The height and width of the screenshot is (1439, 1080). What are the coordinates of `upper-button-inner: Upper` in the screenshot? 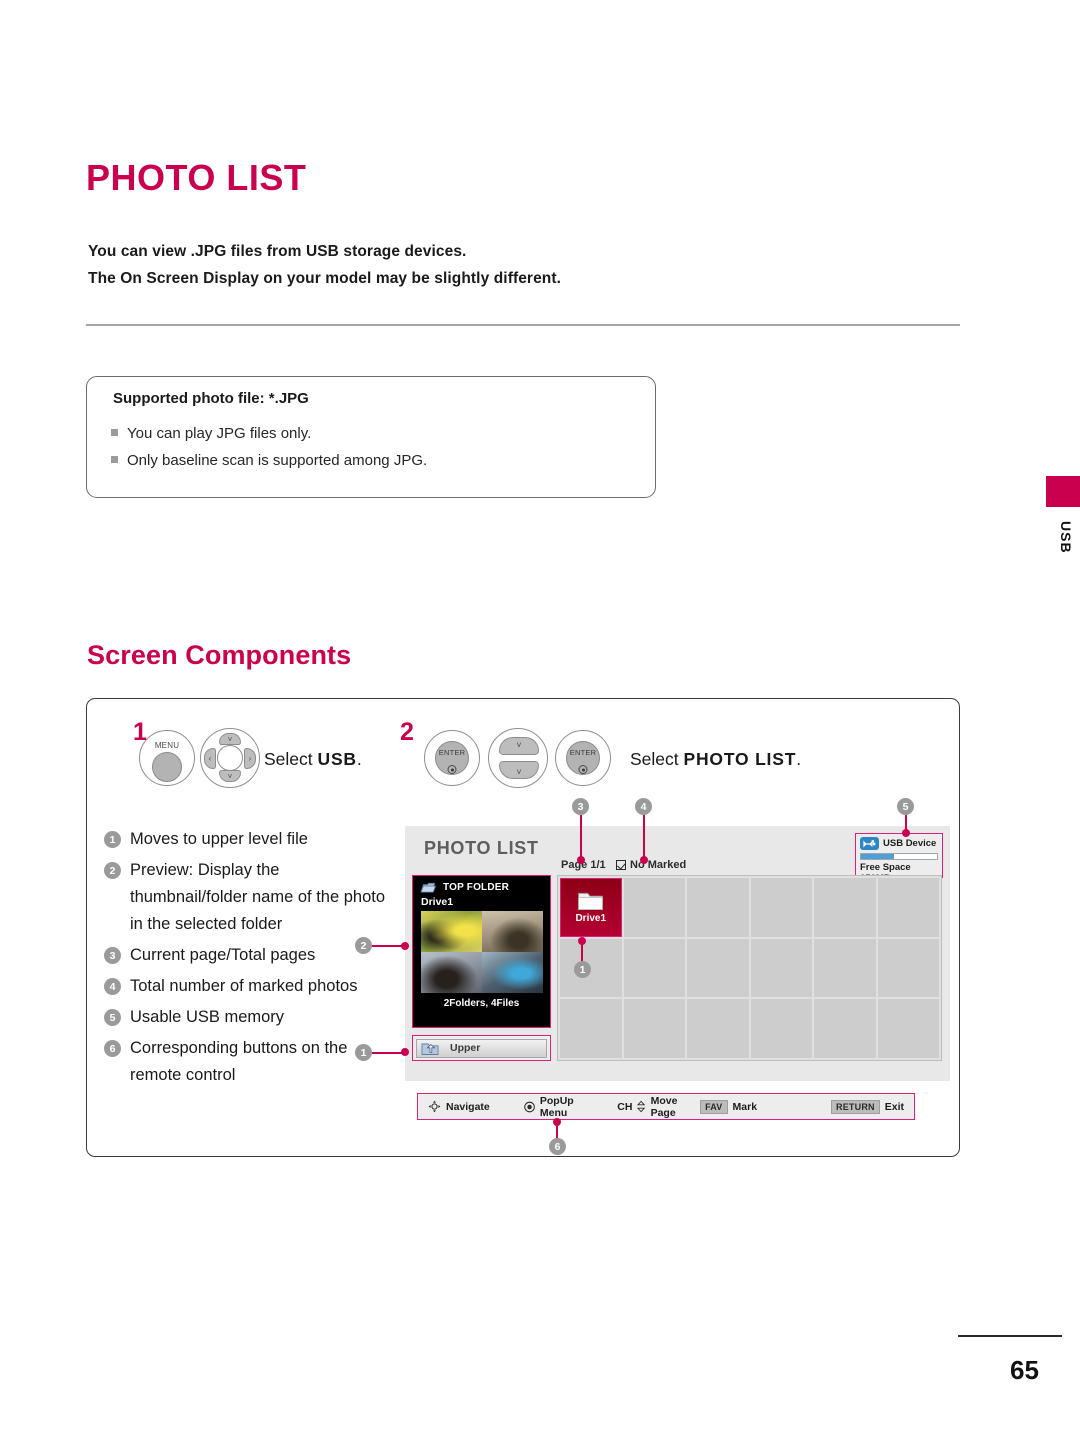 It's located at (481, 1048).